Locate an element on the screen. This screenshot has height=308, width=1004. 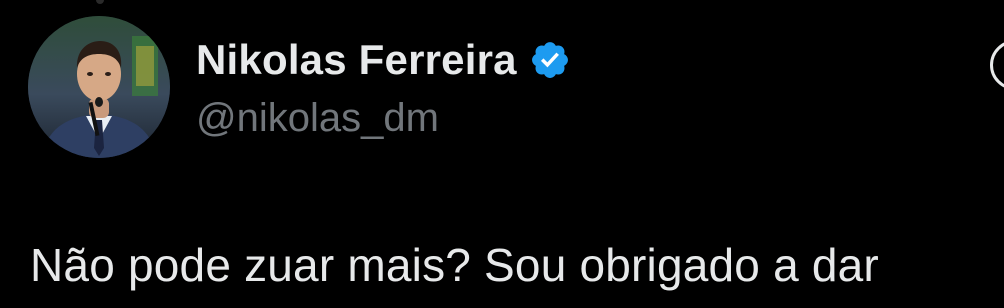
verified-badge-icon is located at coordinates (550, 60).